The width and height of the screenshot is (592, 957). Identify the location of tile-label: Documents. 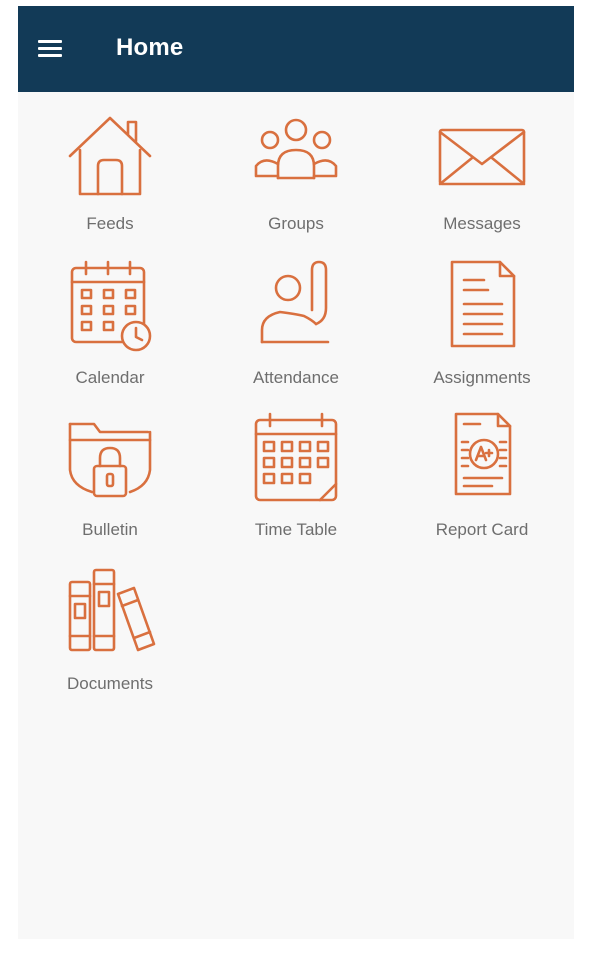
(110, 683).